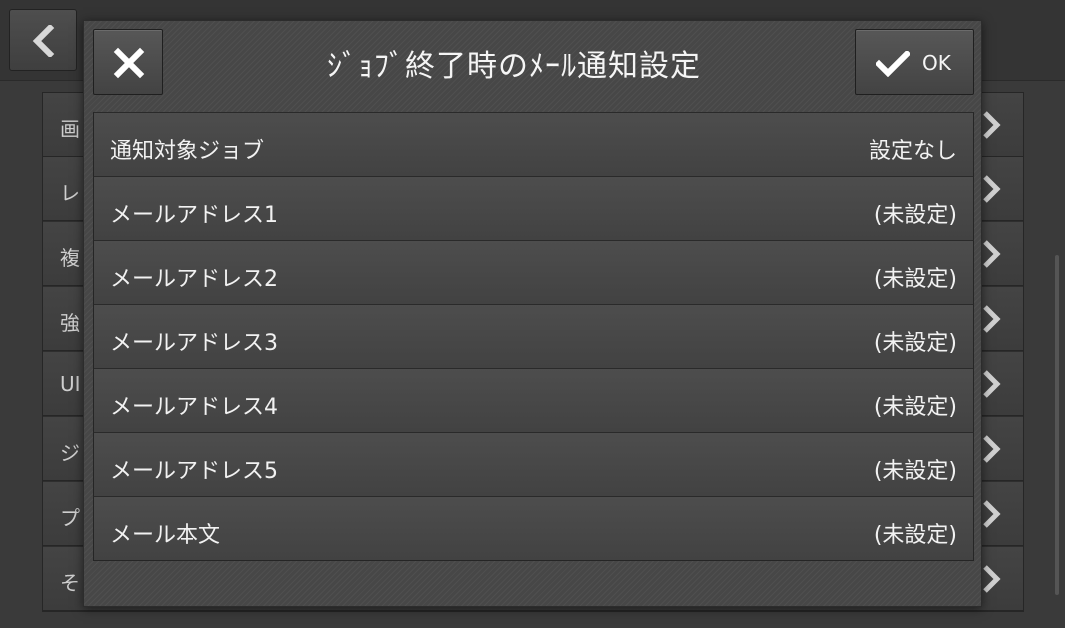 The height and width of the screenshot is (628, 1065). What do you see at coordinates (70, 518) in the screenshot?
I see `background-list-item-label: プ` at bounding box center [70, 518].